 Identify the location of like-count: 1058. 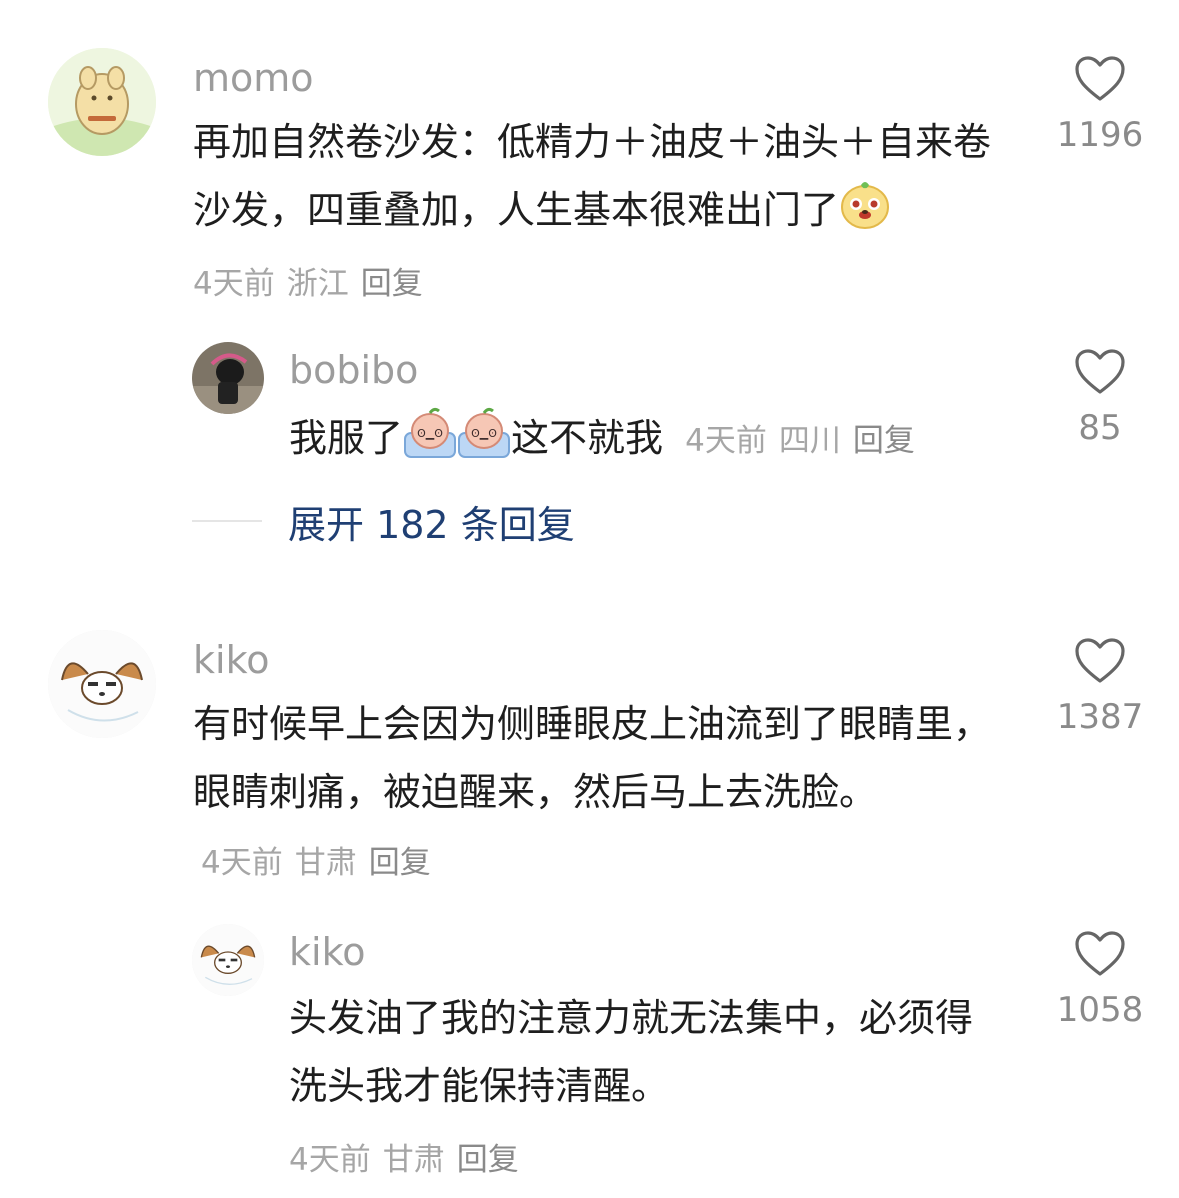
(1100, 1010).